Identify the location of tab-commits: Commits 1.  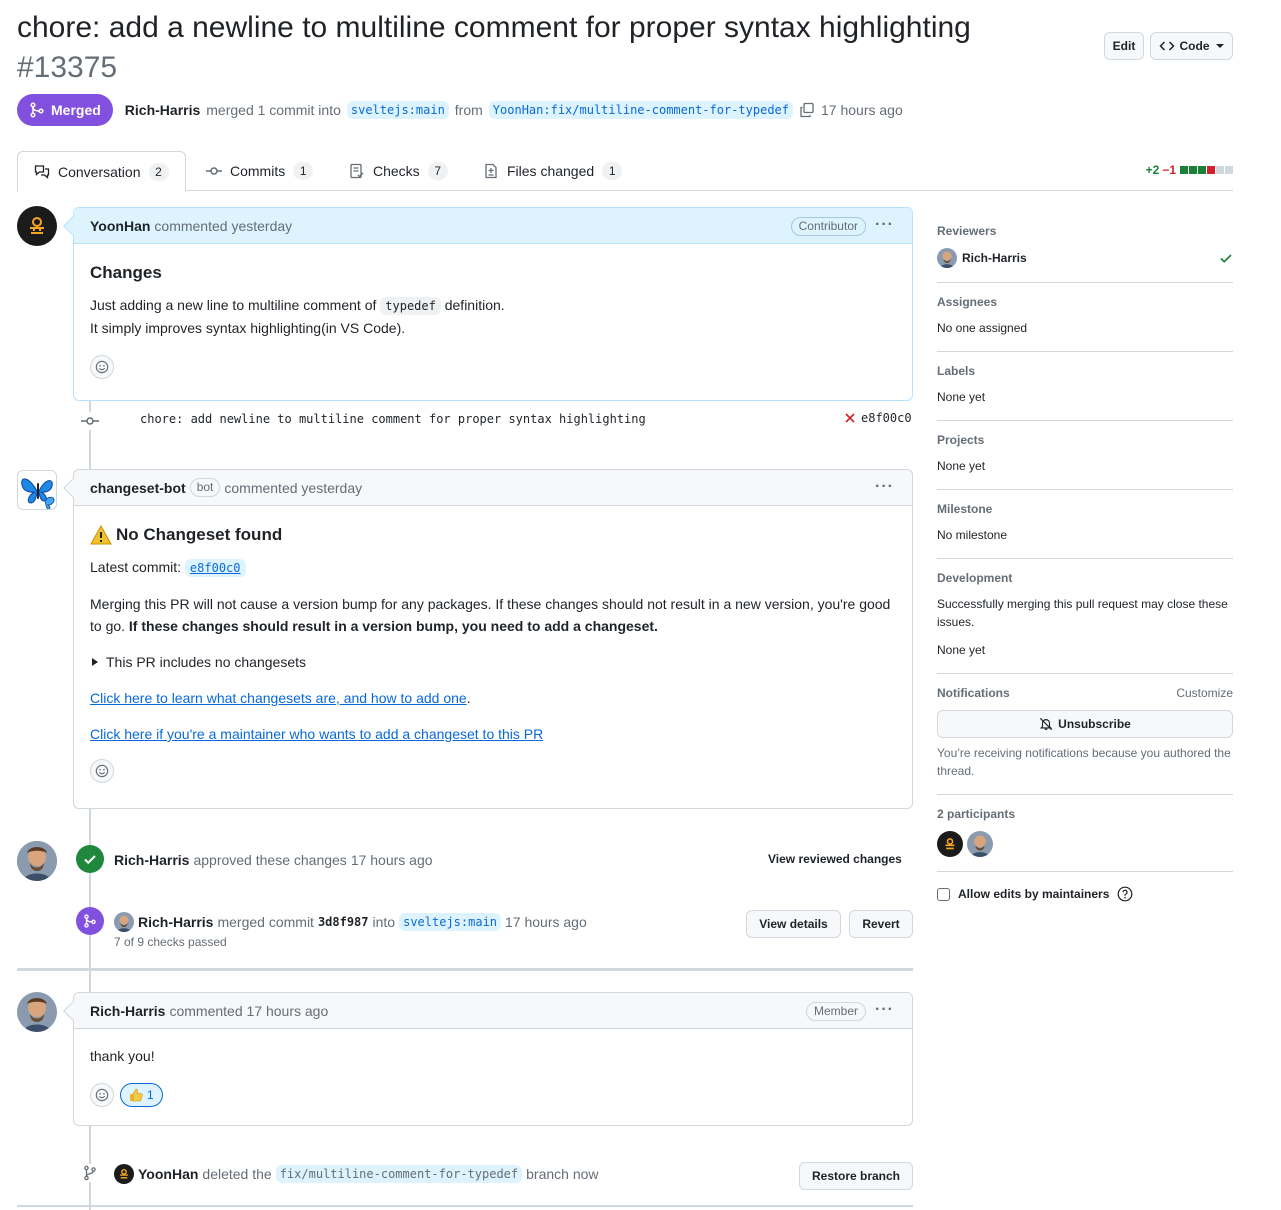
(259, 171).